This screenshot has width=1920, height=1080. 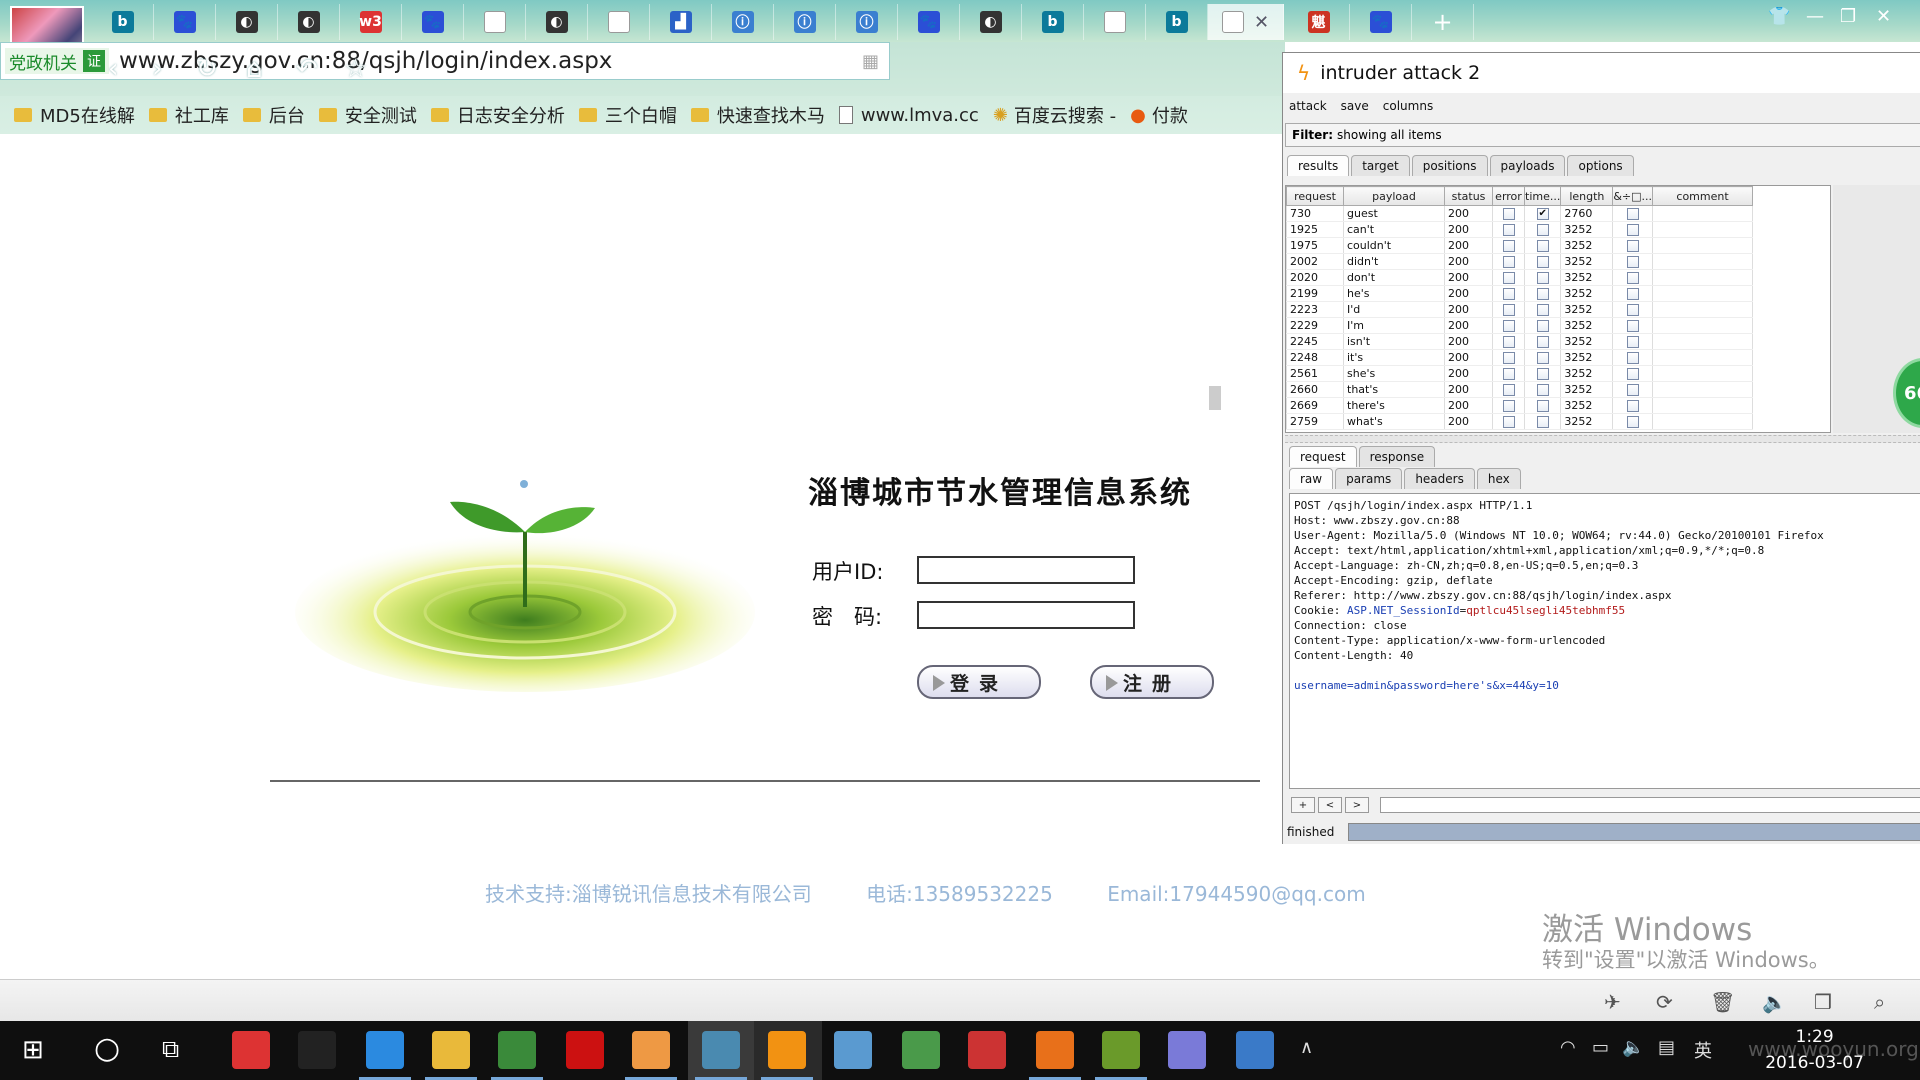 I want to click on bookmark-item: MD5在线解, so click(x=74, y=115).